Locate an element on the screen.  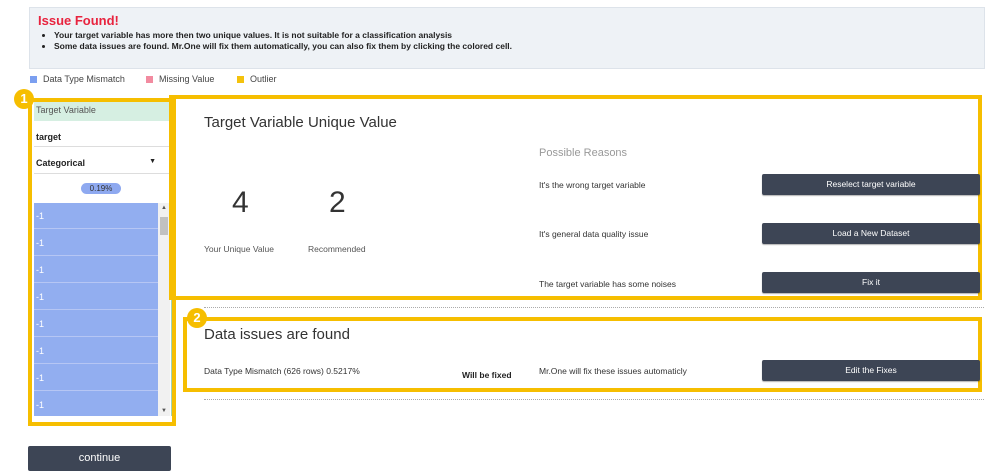
edit-fixes-button: Edit the Fixes is located at coordinates (871, 370).